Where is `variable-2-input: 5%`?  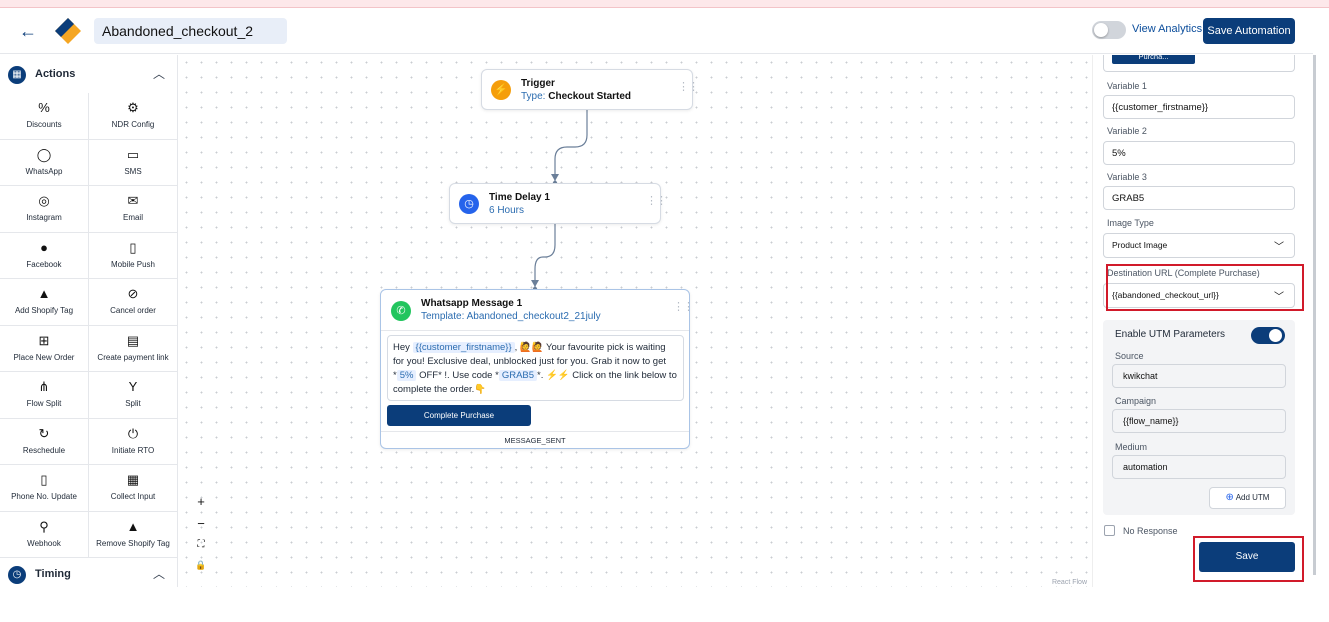
variable-2-input: 5% is located at coordinates (1199, 153).